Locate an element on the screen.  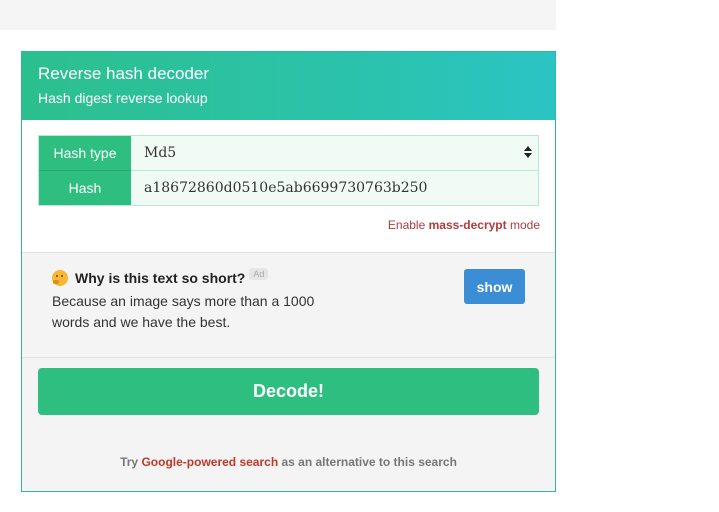
ad-title: Why is this text so short? Ad is located at coordinates (160, 277).